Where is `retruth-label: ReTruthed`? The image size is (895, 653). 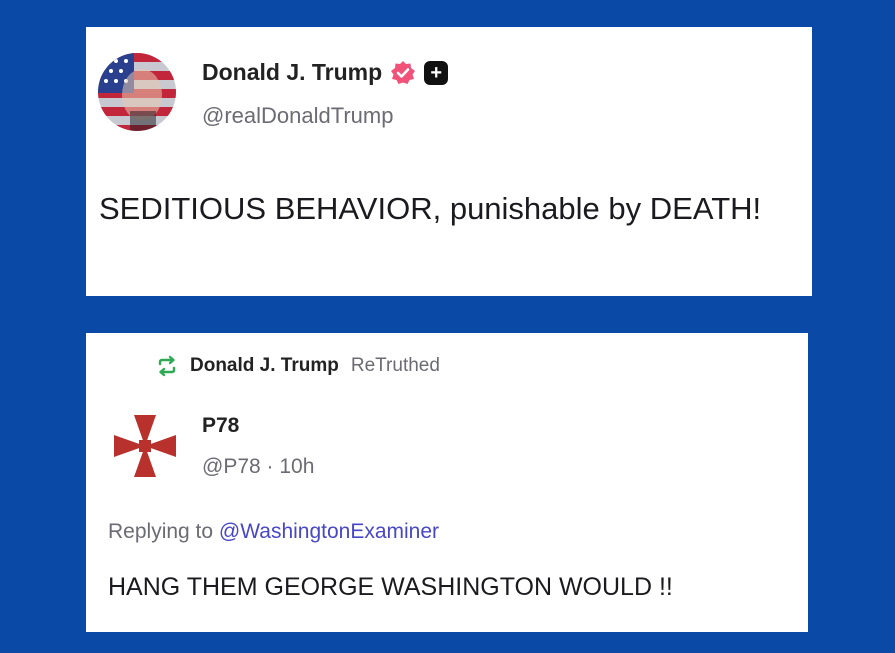 retruth-label: ReTruthed is located at coordinates (395, 365).